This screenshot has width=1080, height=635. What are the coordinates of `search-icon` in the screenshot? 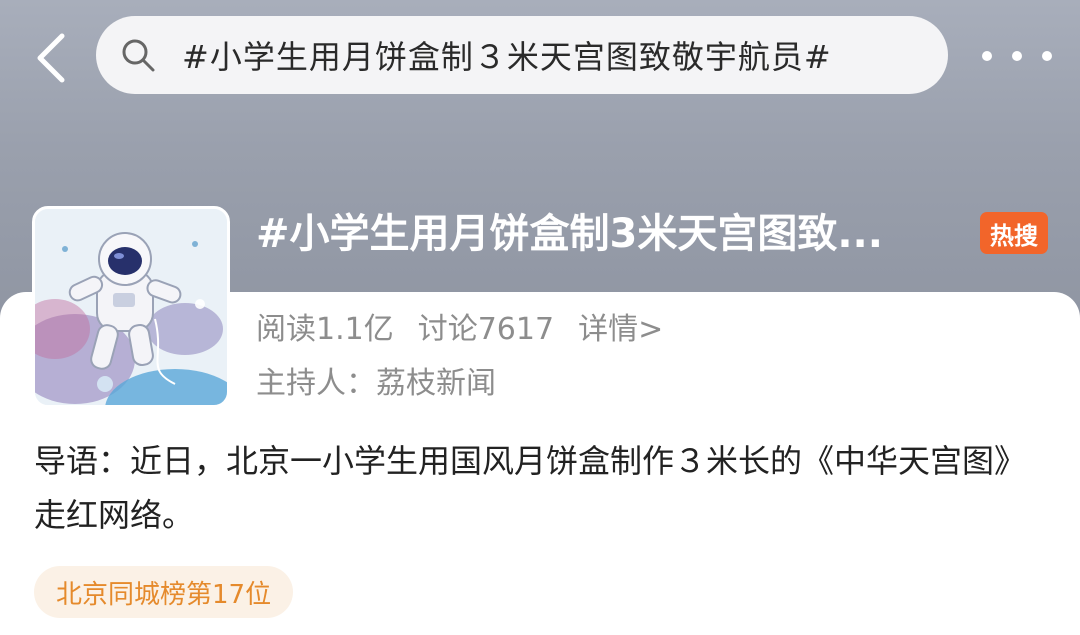 It's located at (138, 55).